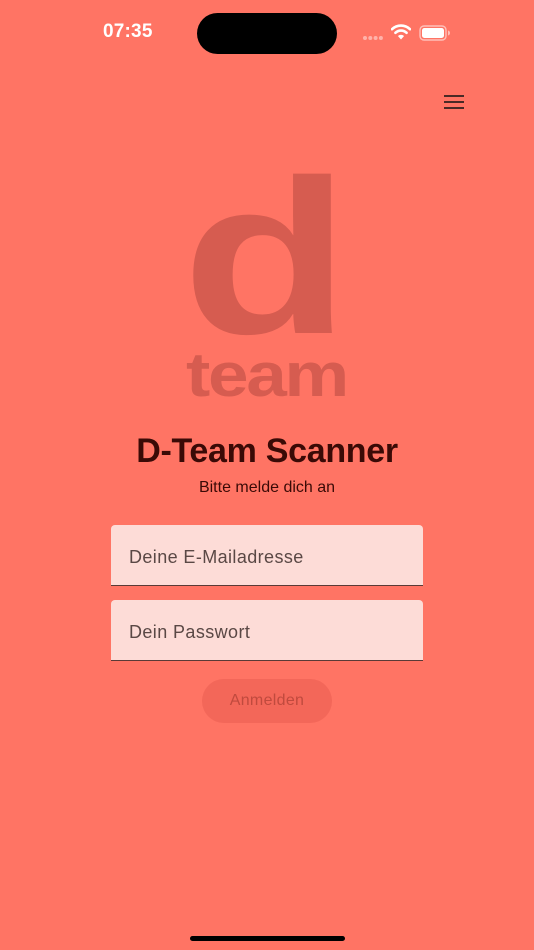 This screenshot has height=950, width=534. What do you see at coordinates (267, 268) in the screenshot?
I see `d-team-logo: d team` at bounding box center [267, 268].